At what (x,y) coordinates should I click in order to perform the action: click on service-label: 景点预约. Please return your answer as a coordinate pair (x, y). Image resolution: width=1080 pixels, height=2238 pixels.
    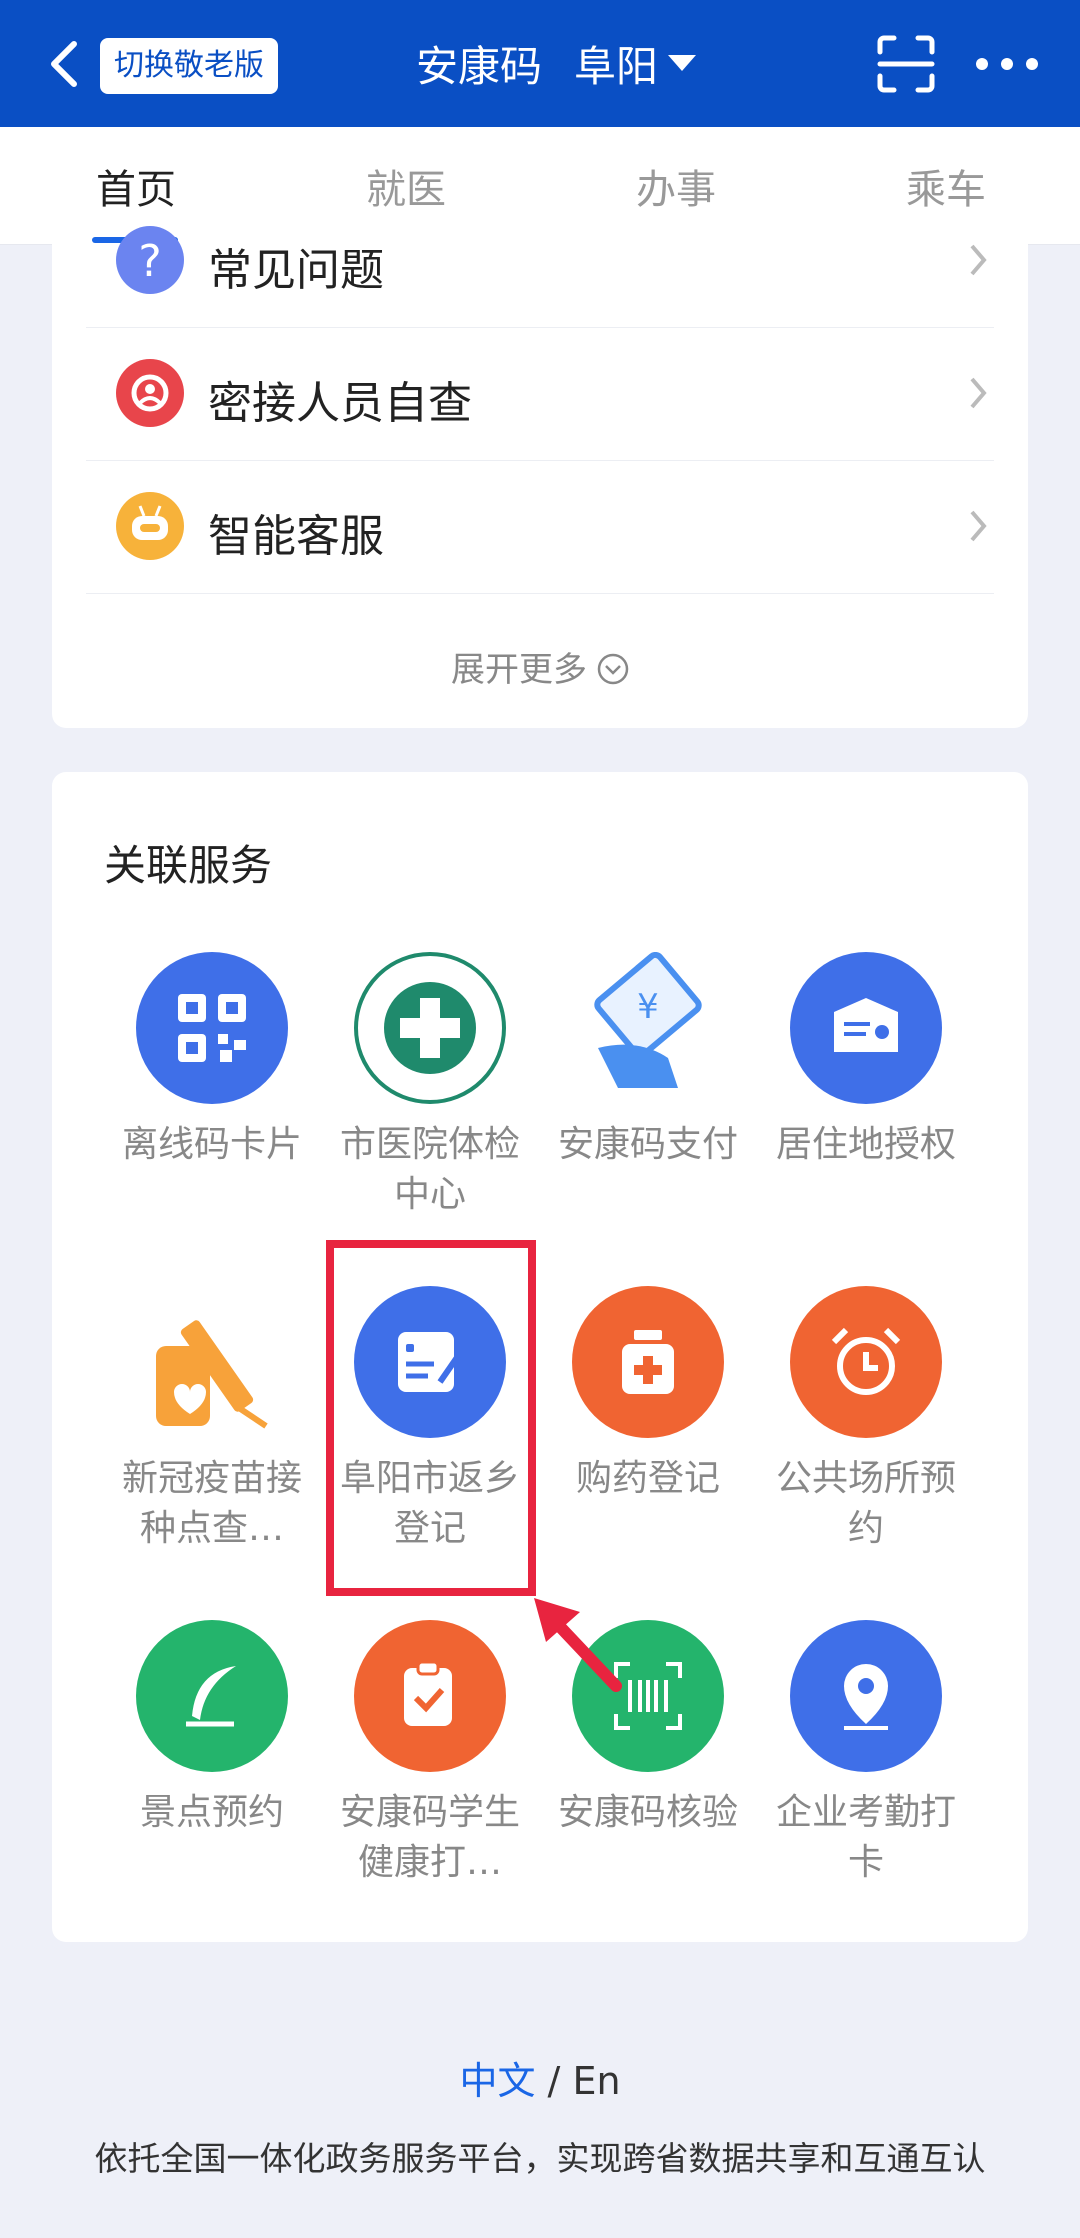
    Looking at the image, I should click on (211, 1812).